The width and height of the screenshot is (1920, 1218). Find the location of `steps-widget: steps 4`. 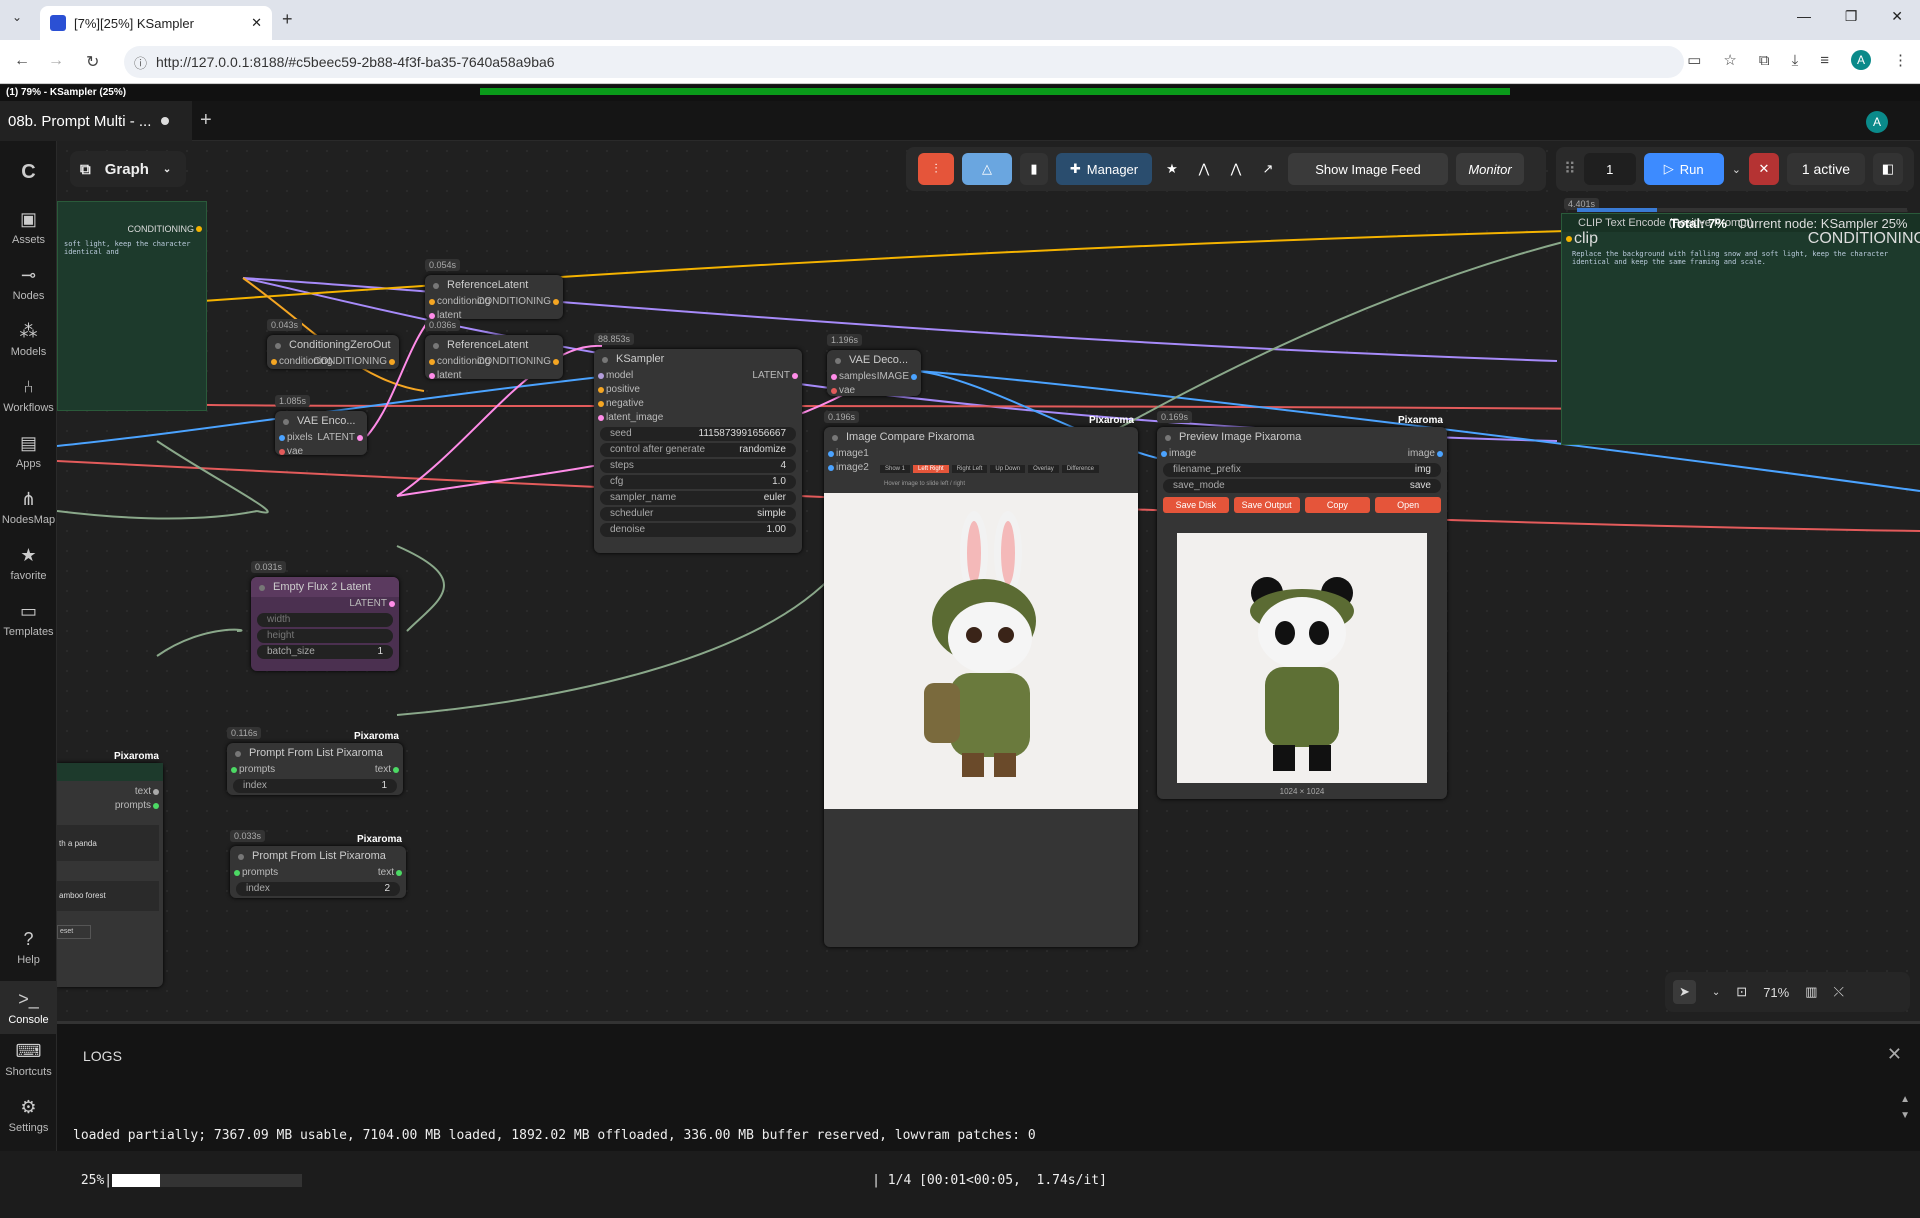

steps-widget: steps 4 is located at coordinates (698, 466).